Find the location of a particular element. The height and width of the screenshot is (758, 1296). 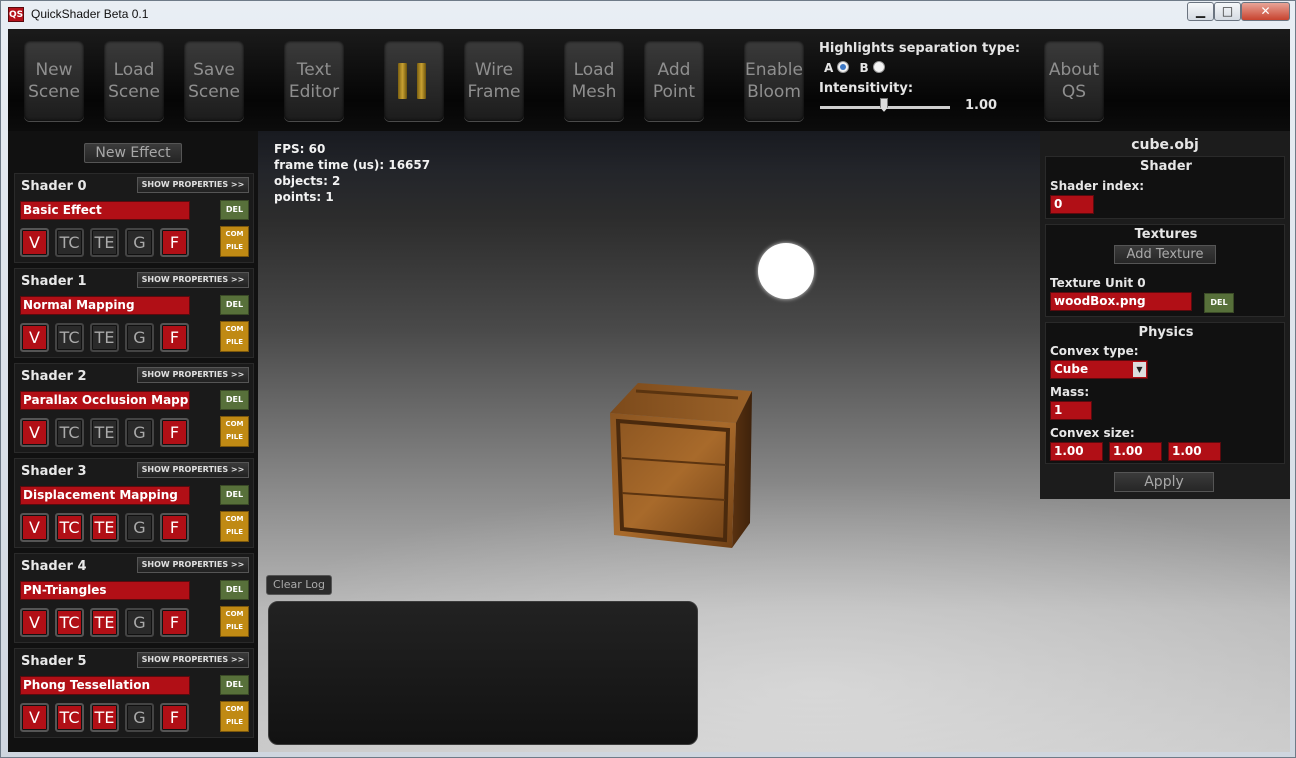

mass-input: 1 is located at coordinates (1071, 410).